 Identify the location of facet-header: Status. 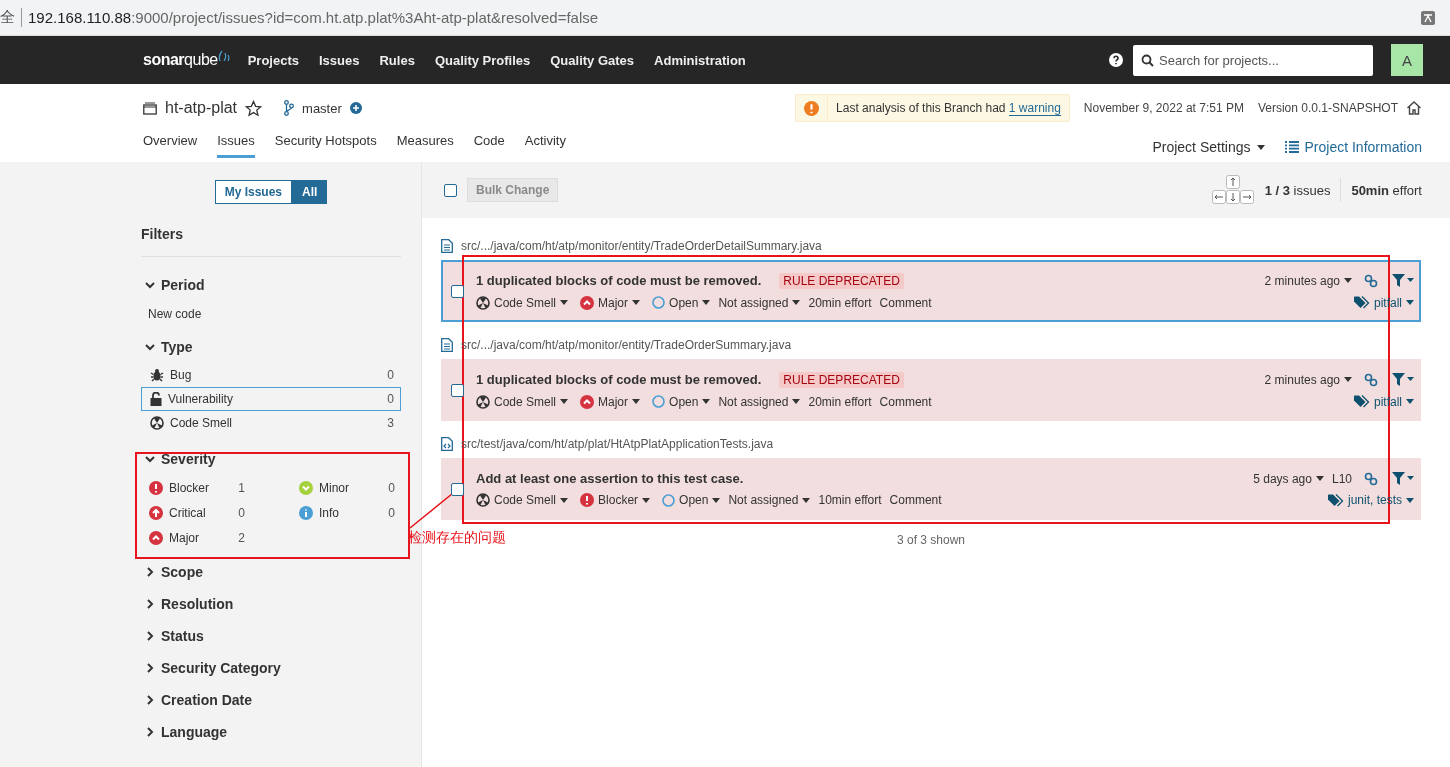
(271, 636).